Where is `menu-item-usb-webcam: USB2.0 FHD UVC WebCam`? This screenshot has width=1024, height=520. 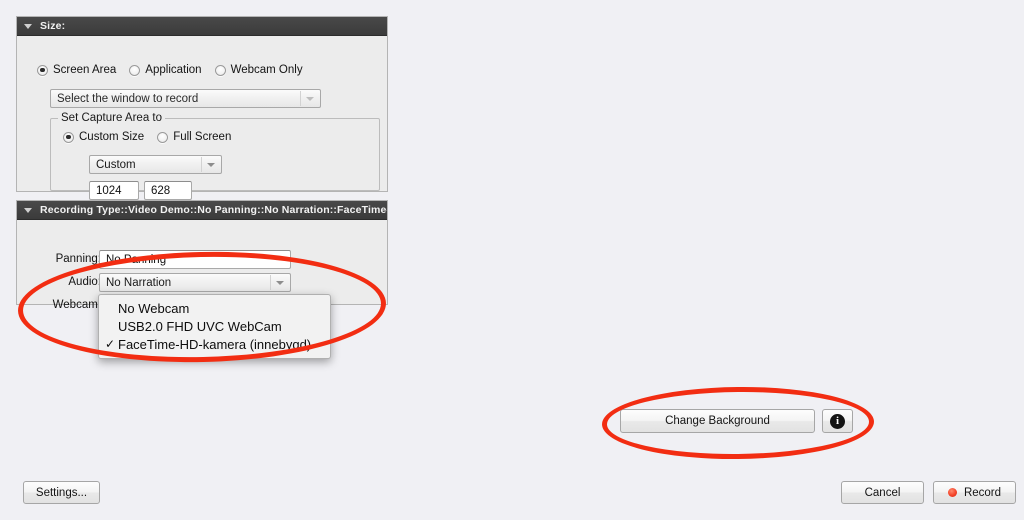 menu-item-usb-webcam: USB2.0 FHD UVC WebCam is located at coordinates (214, 326).